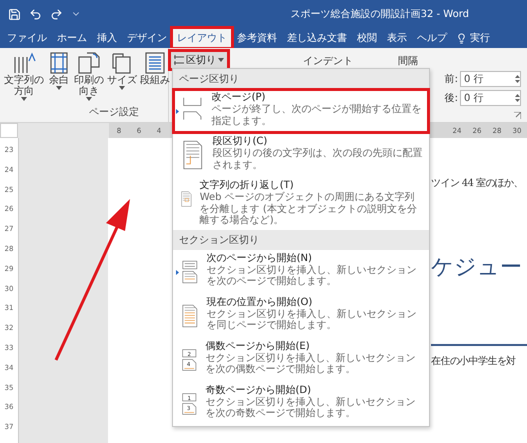  What do you see at coordinates (301, 240) in the screenshot?
I see `menu-section-header: セクション区切り` at bounding box center [301, 240].